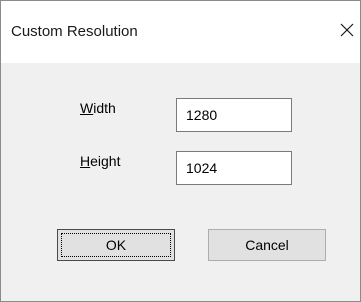 Image resolution: width=361 pixels, height=302 pixels. I want to click on cancel-button-label: Cancel, so click(267, 245).